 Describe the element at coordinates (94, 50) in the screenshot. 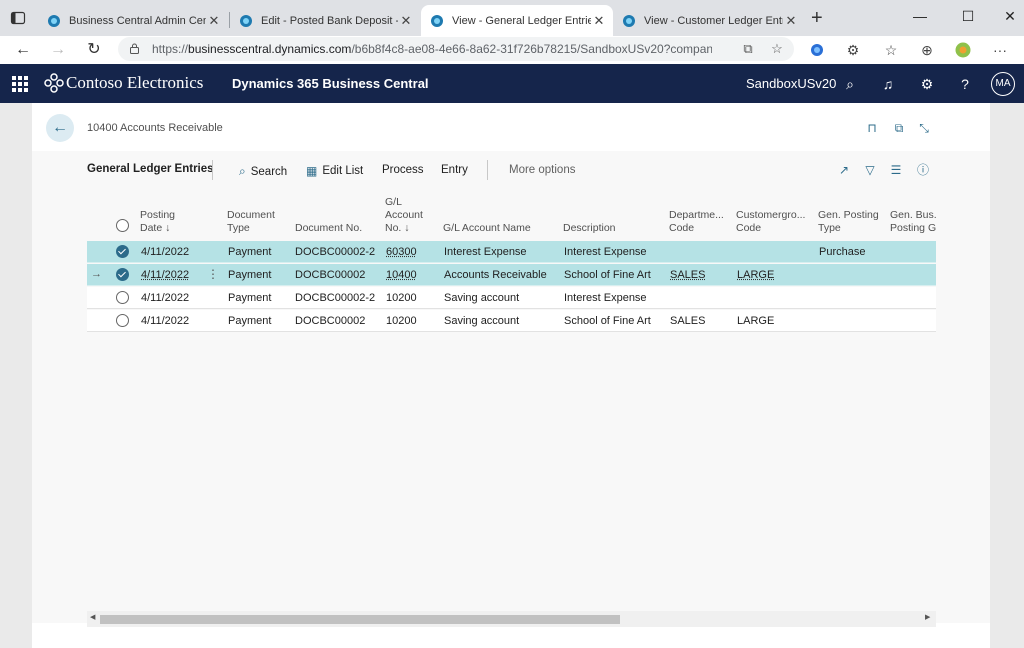

I see `refresh-icon: ↻` at that location.